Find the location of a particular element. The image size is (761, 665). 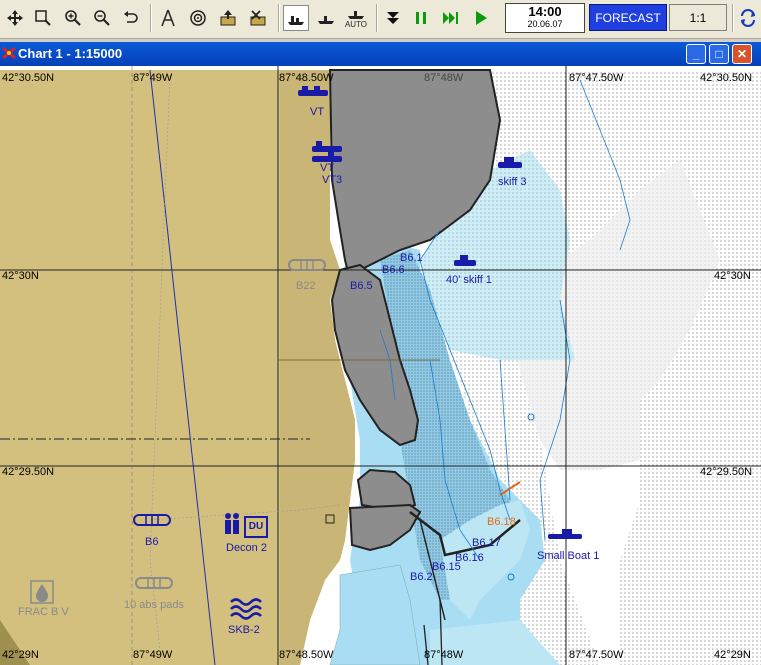

minimize-icon: _ is located at coordinates (696, 54).